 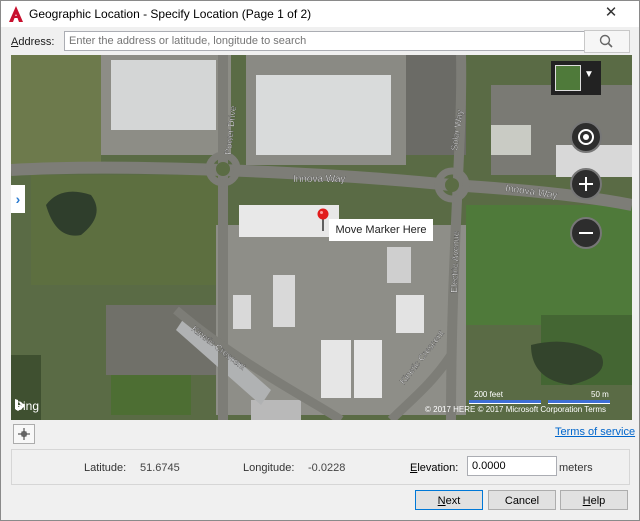 What do you see at coordinates (576, 468) in the screenshot?
I see `elevation-unit: meters` at bounding box center [576, 468].